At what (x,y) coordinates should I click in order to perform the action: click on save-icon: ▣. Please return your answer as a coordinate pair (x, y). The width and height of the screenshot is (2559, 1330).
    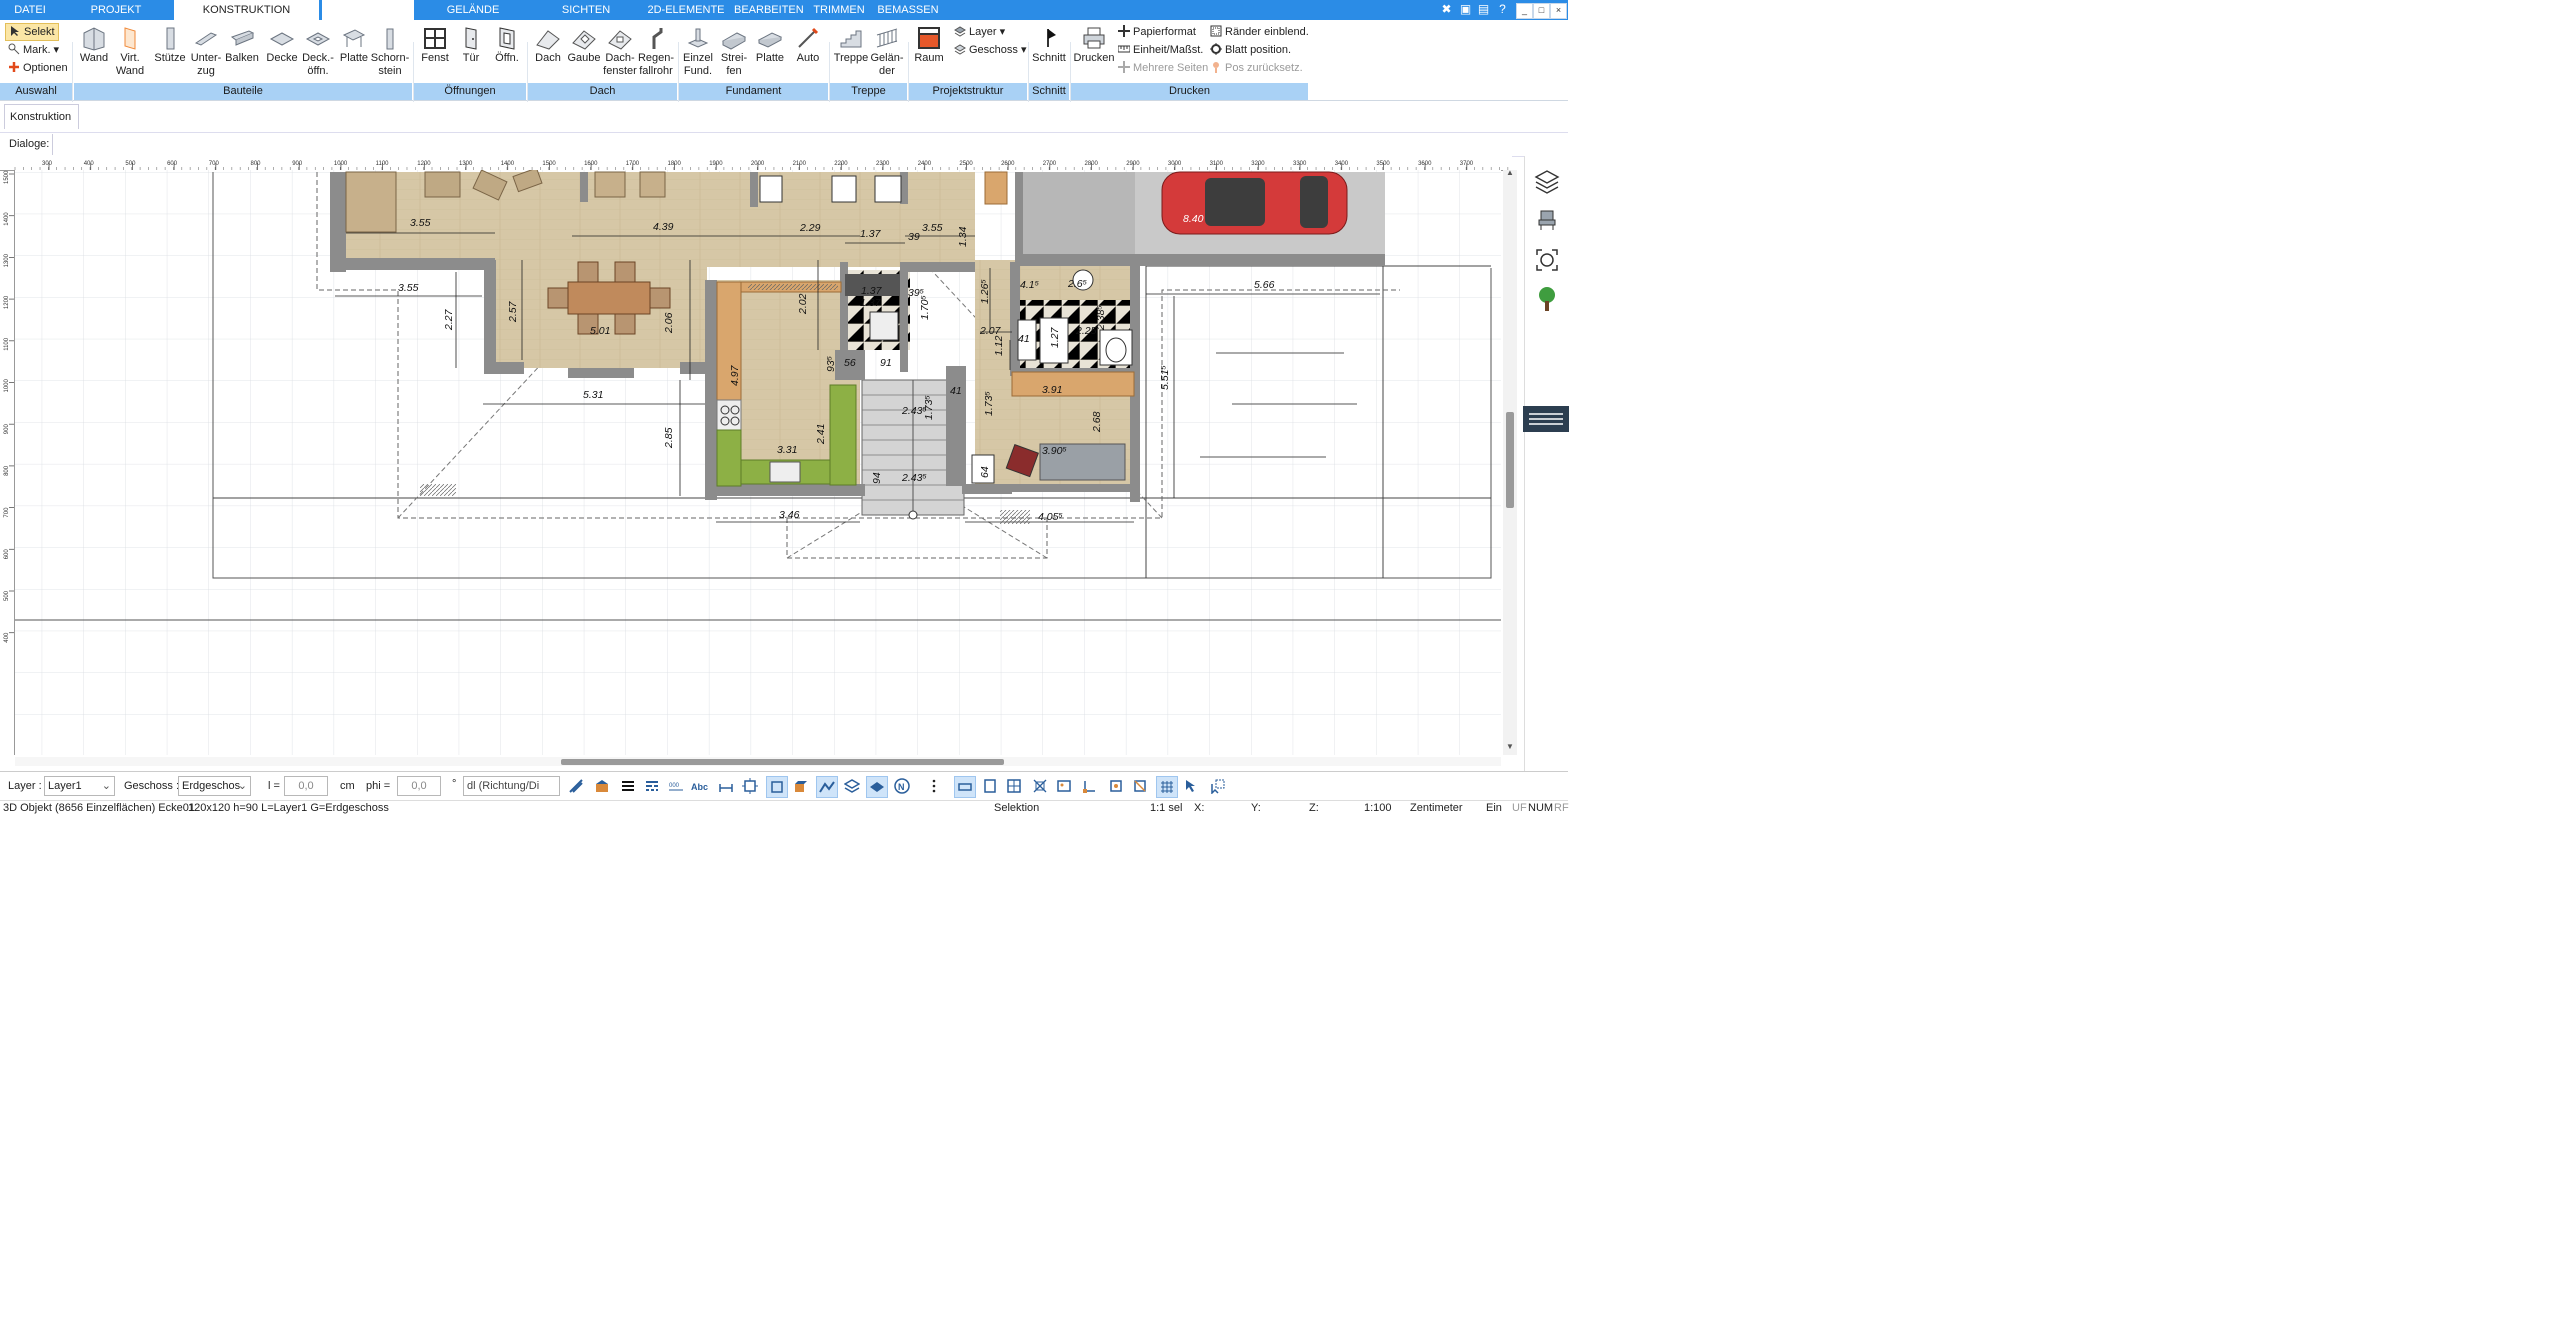
    Looking at the image, I should click on (1465, 9).